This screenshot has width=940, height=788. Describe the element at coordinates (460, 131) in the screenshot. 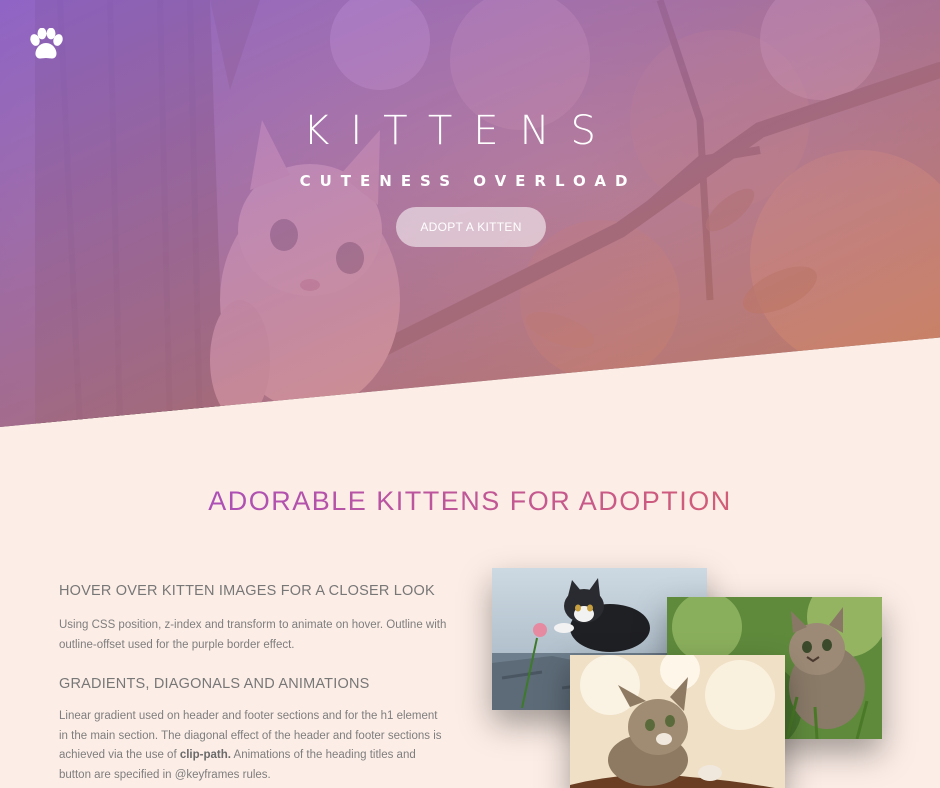

I see `page-title: KITTENS` at that location.